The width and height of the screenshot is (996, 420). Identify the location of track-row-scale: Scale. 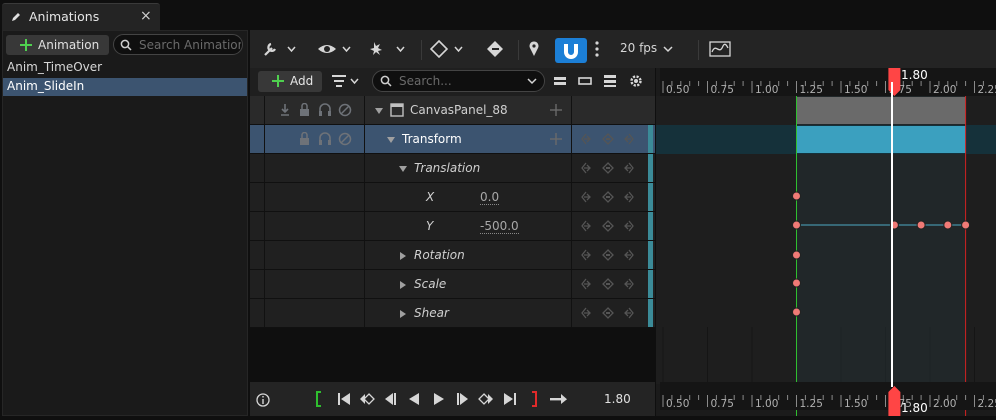
(452, 284).